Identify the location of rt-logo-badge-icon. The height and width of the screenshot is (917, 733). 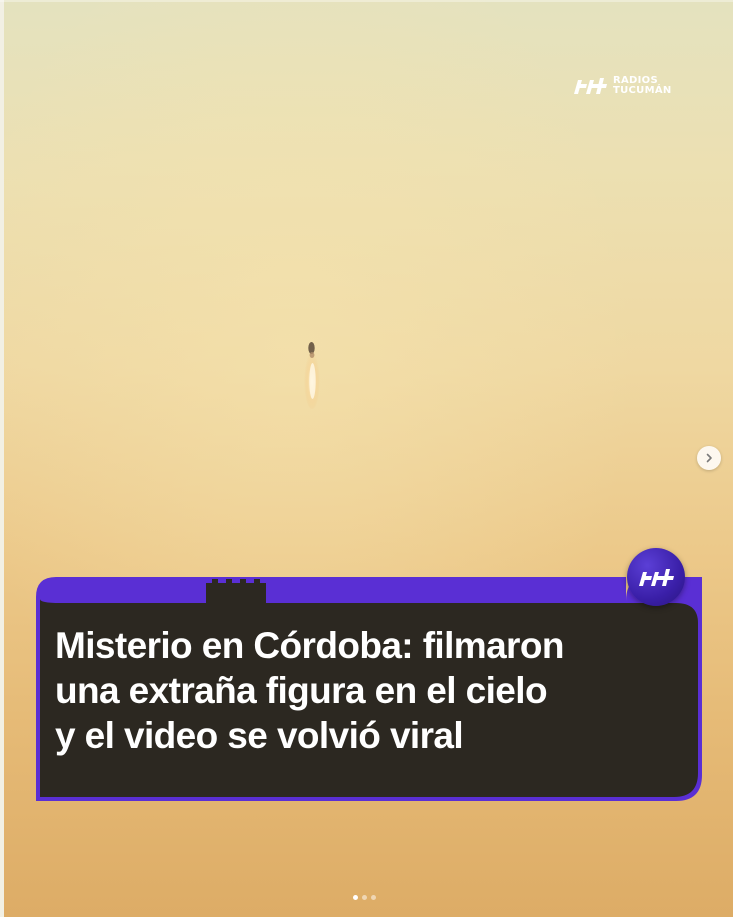
(656, 577).